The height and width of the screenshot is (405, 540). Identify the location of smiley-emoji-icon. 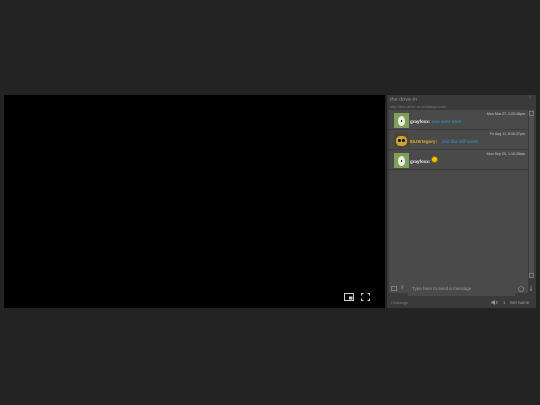
(434, 159).